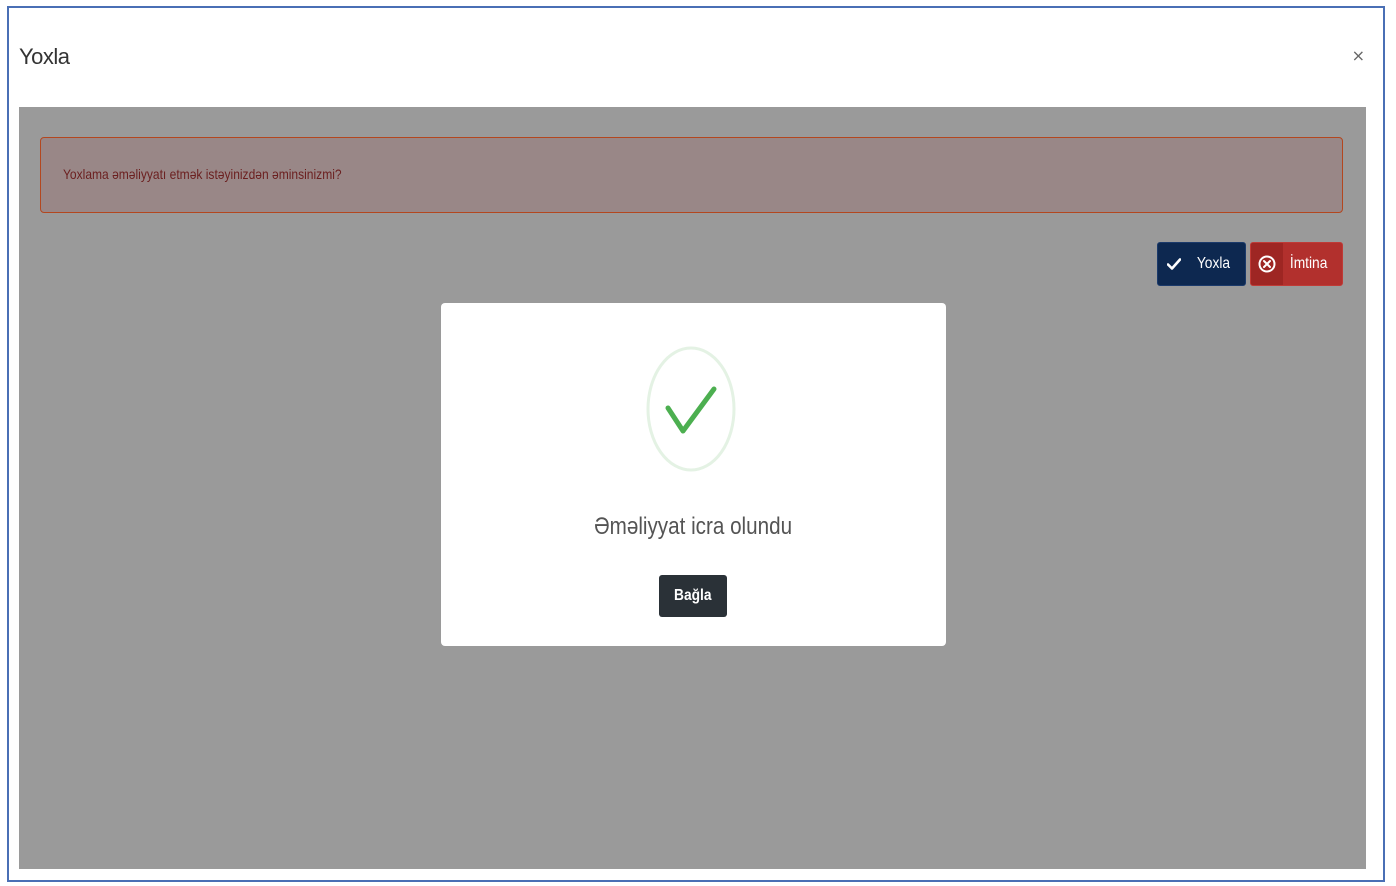 The height and width of the screenshot is (886, 1396). I want to click on modal-header: Yoxla ×, so click(696, 58).